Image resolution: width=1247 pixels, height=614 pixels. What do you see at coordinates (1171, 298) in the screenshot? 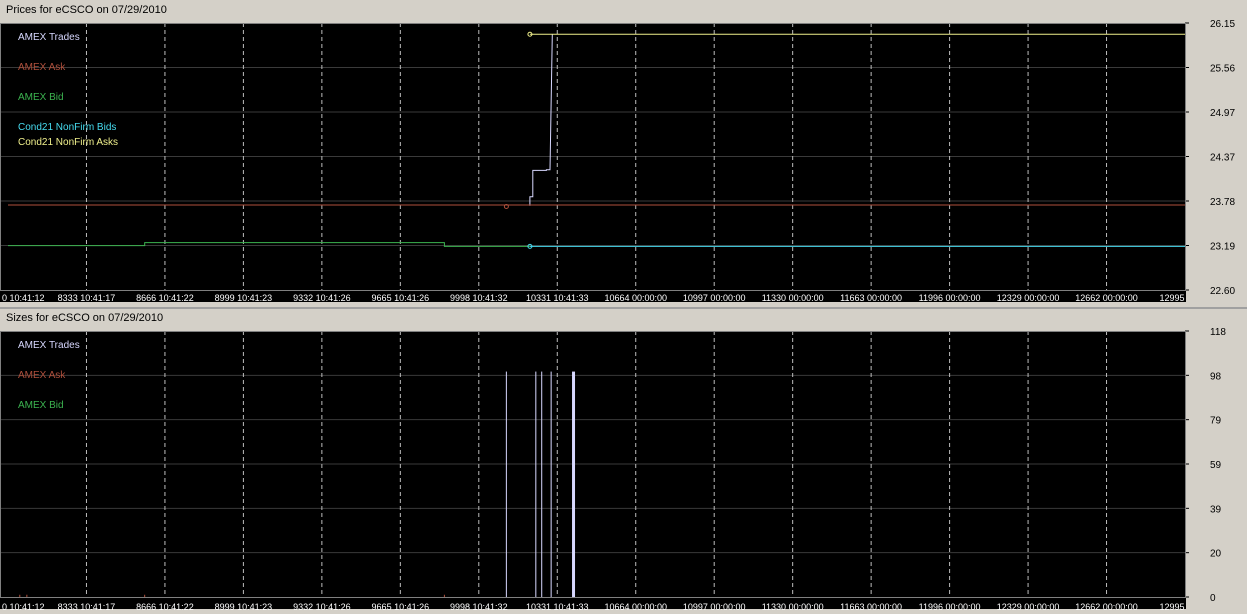
I see `price-x-tick-label: 12995` at bounding box center [1171, 298].